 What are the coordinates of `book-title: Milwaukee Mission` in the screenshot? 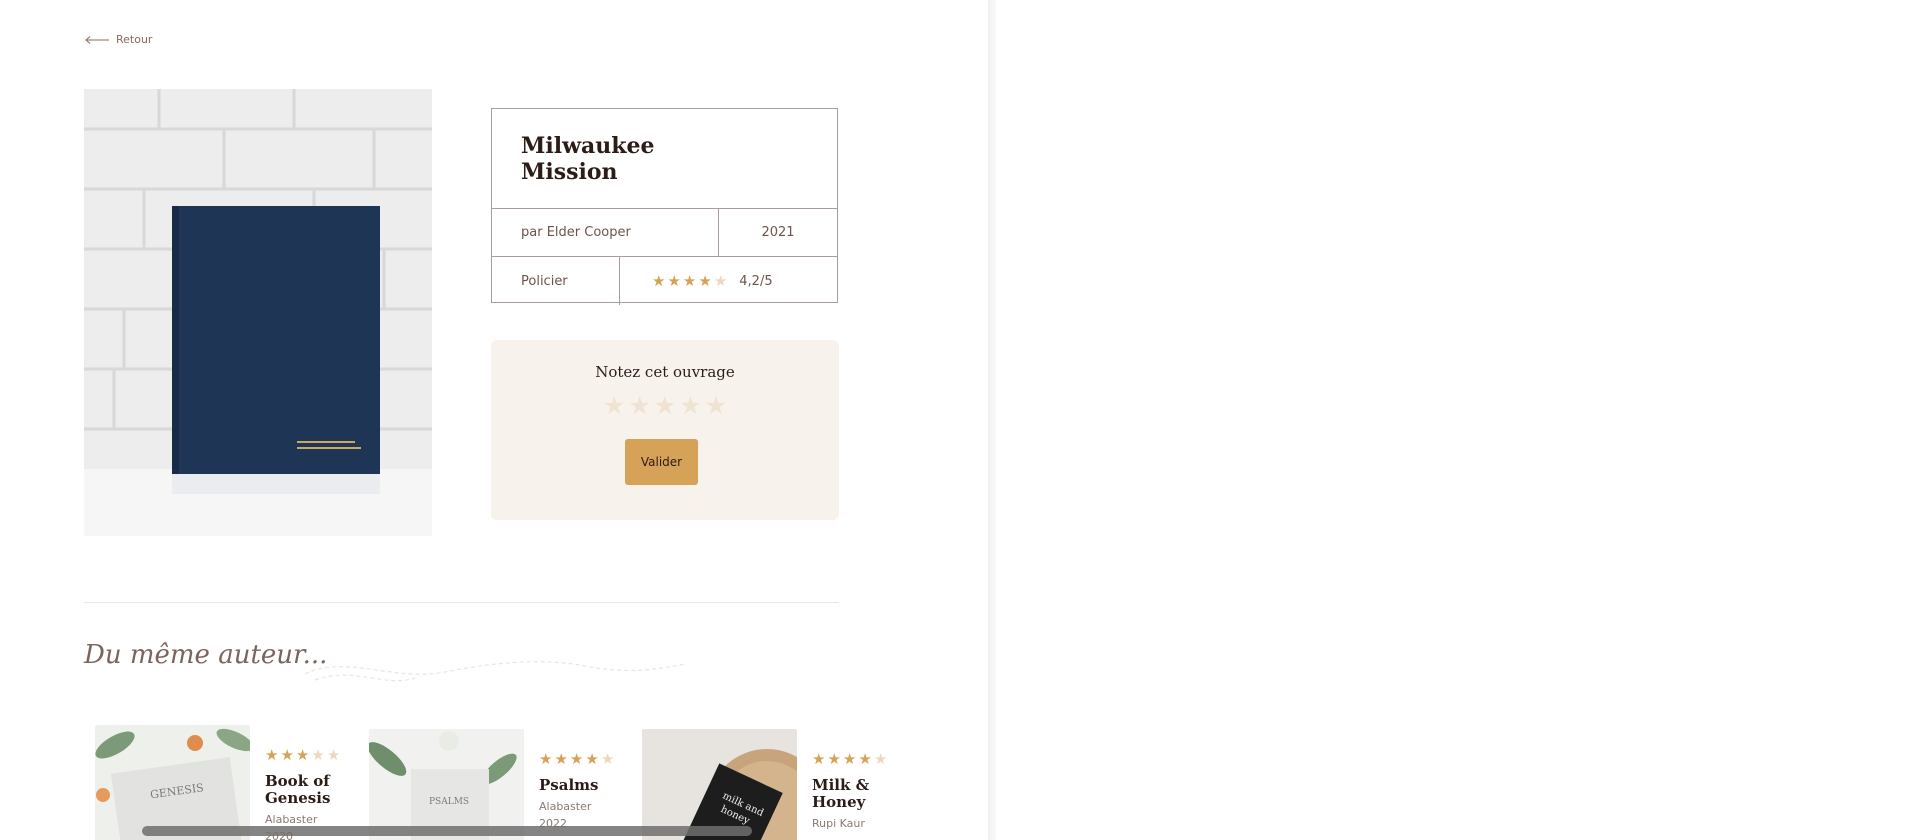 It's located at (588, 159).